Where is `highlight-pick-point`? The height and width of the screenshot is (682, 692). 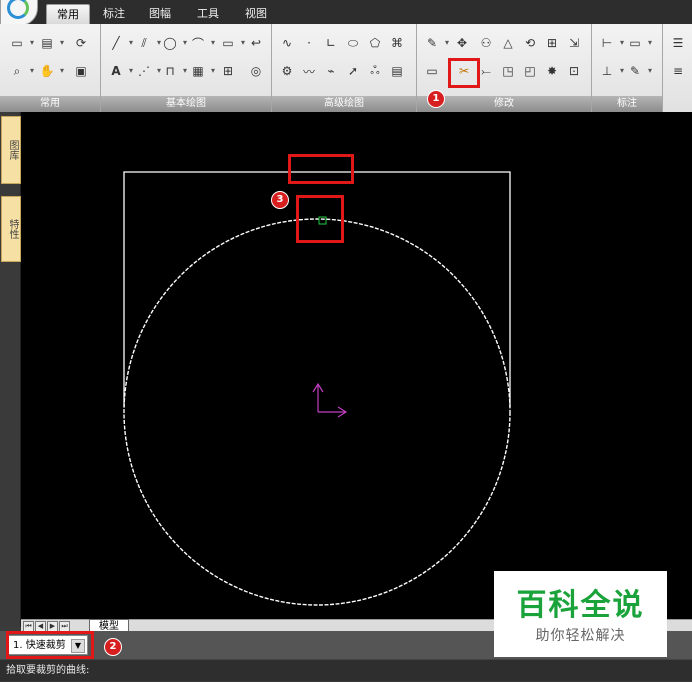
highlight-pick-point is located at coordinates (320, 219).